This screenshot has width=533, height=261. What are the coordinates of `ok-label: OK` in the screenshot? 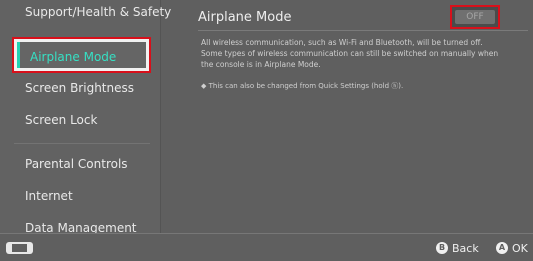 It's located at (520, 248).